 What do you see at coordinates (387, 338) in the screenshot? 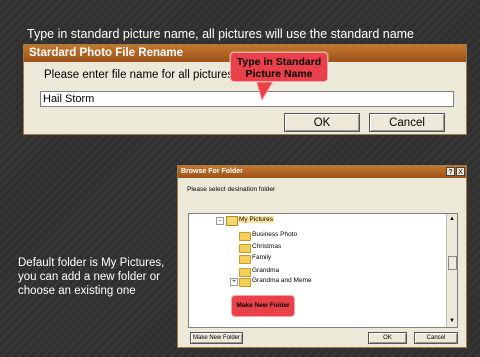
I see `browse-ok-button: OK` at bounding box center [387, 338].